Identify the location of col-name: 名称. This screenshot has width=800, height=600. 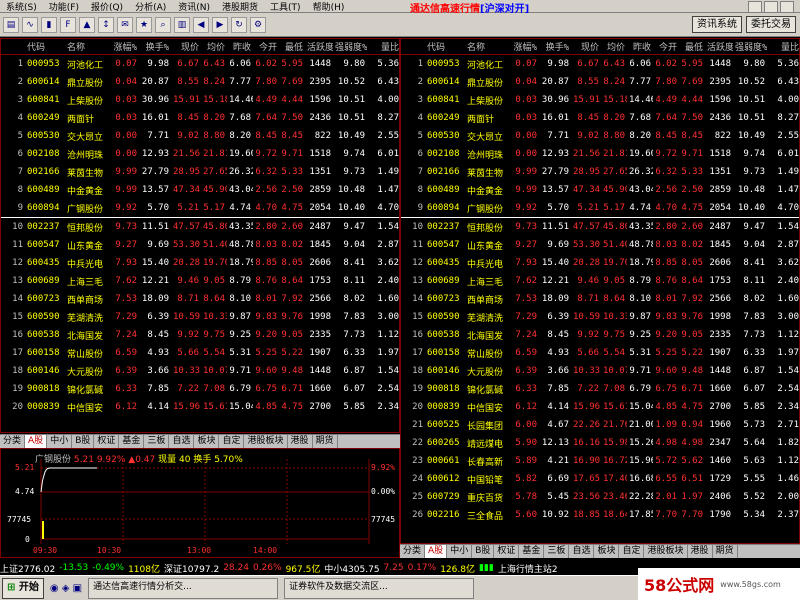
(87, 47).